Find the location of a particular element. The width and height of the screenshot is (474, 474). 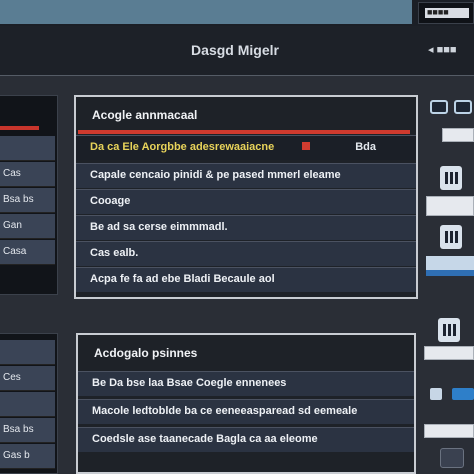

list-item-text: Acpa fe fa ad ebe Bladi Becaule aol is located at coordinates (182, 279).